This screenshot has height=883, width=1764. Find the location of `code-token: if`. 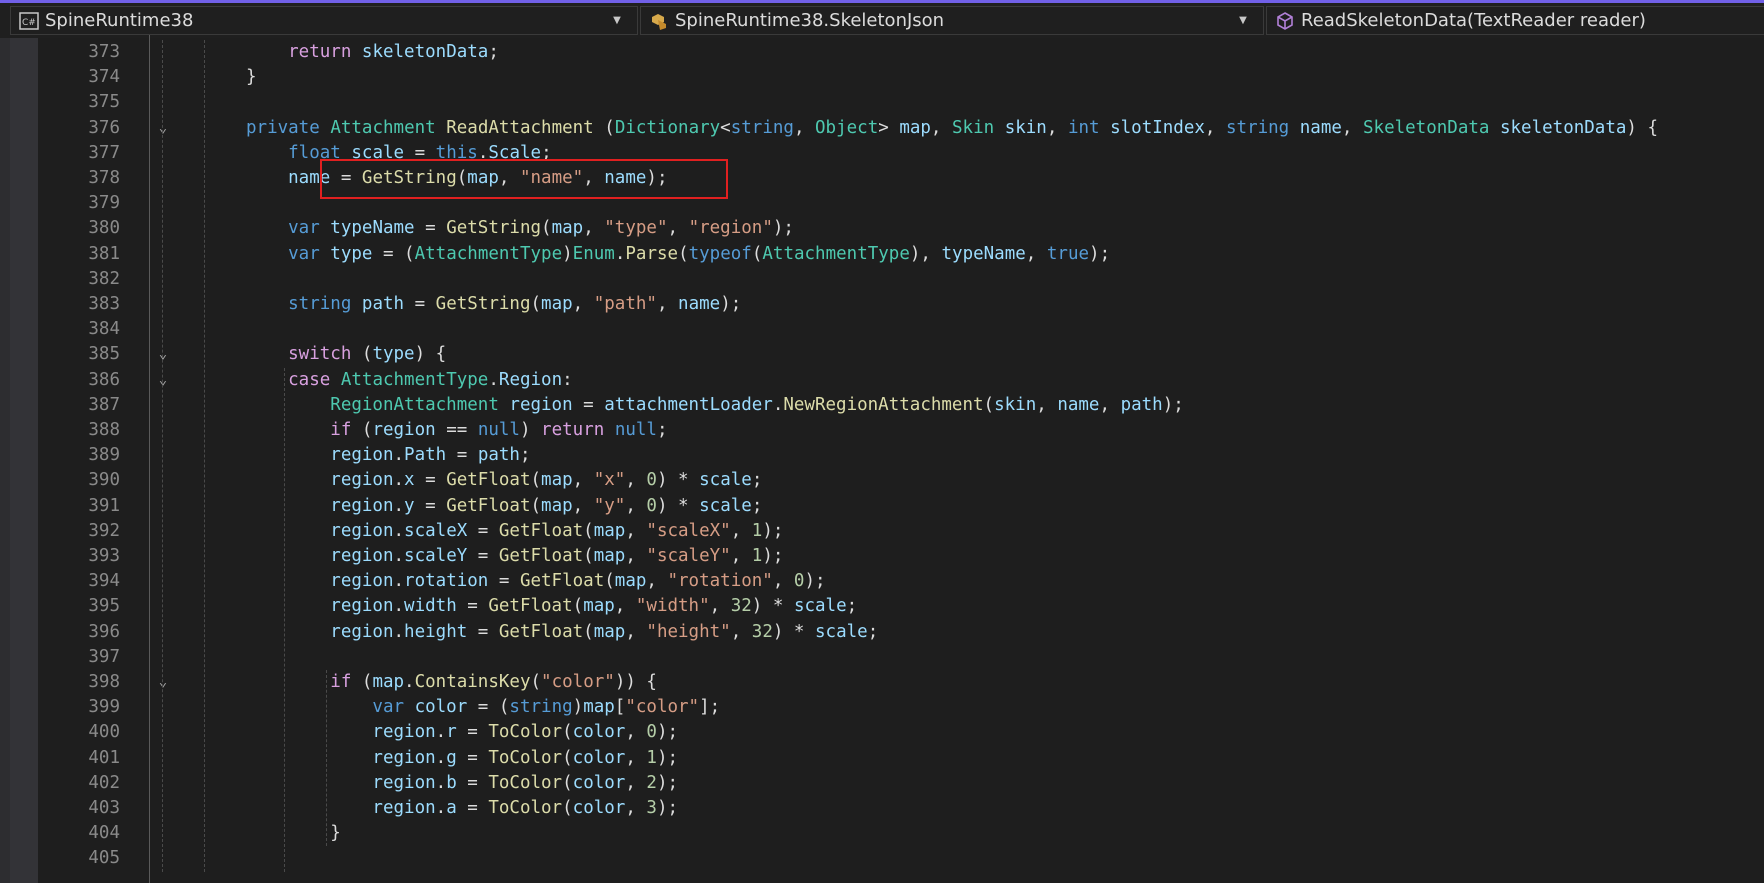

code-token: if is located at coordinates (341, 430).